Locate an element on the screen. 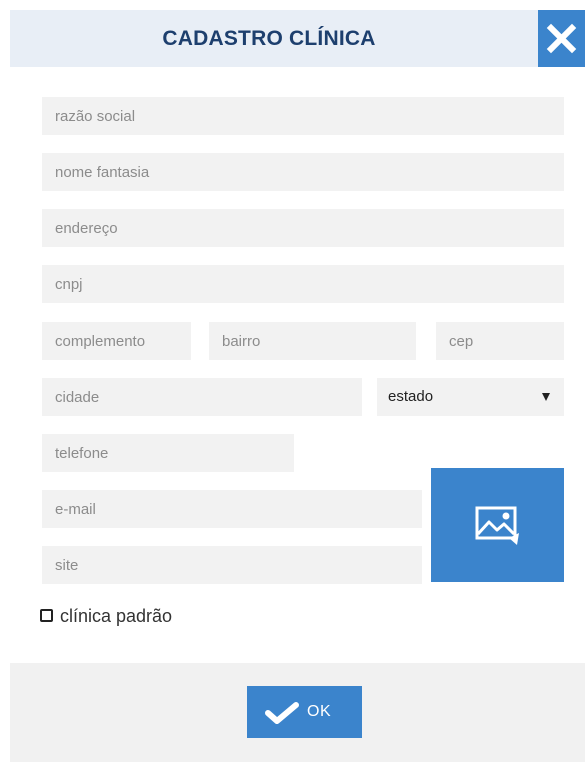  default-clinic-label: clínica padrão is located at coordinates (116, 616).